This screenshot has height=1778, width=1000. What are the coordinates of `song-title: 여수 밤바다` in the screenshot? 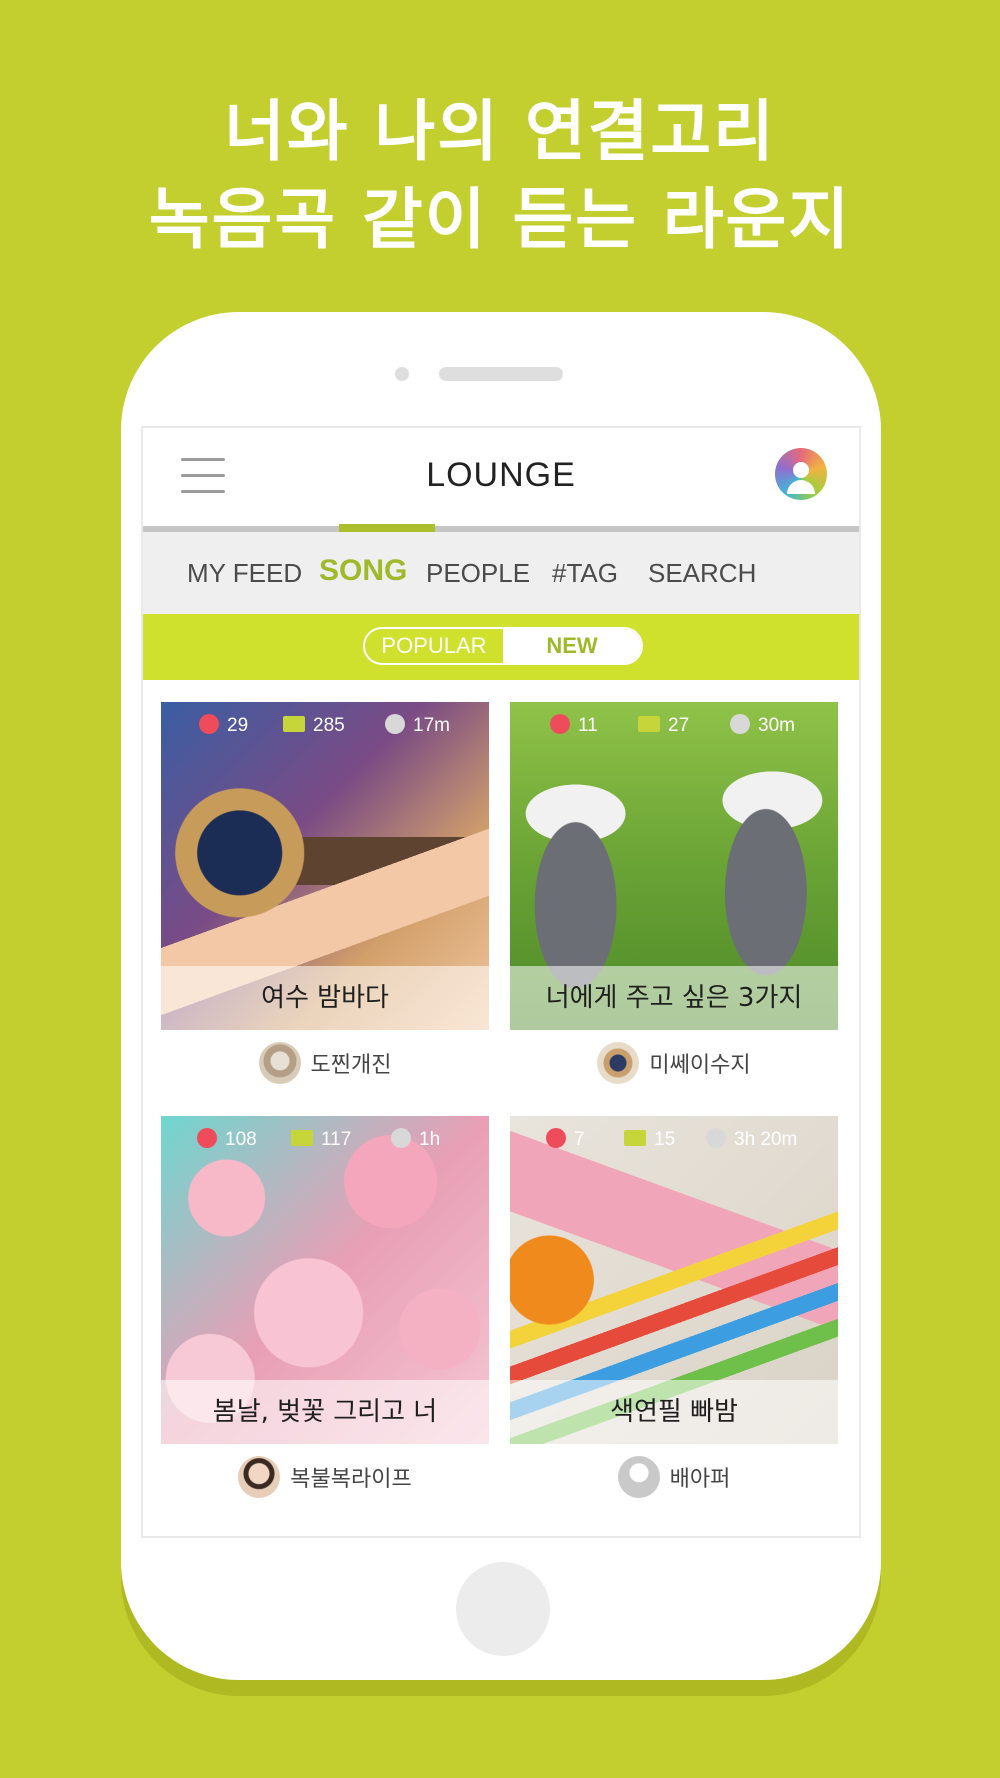 It's located at (325, 998).